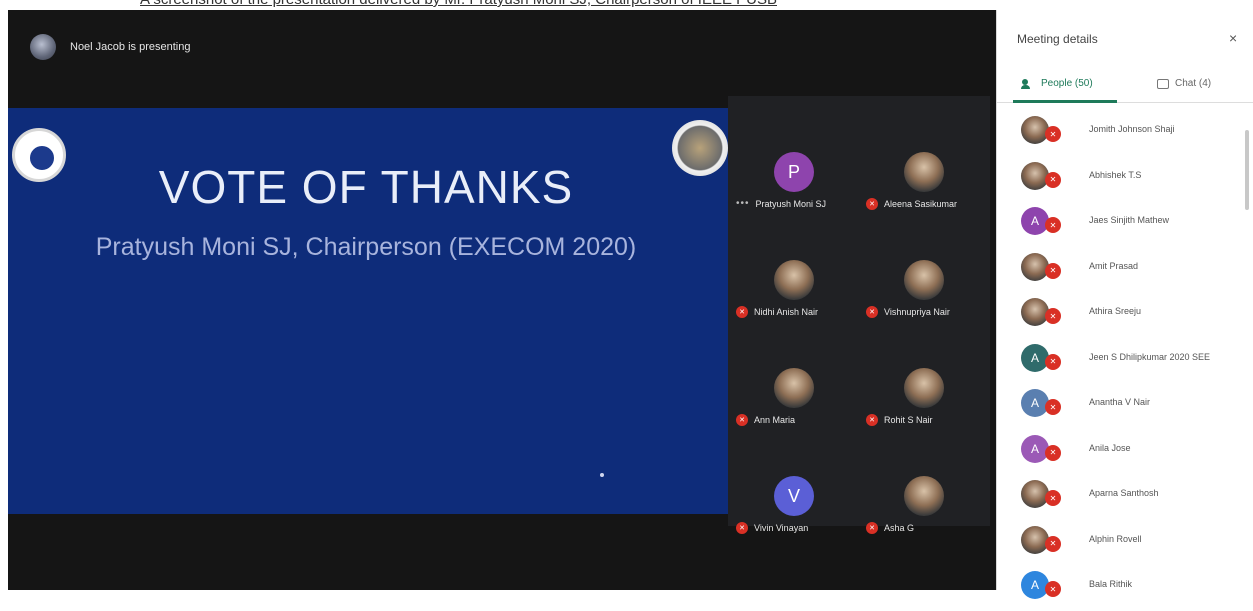 This screenshot has width=1253, height=611. I want to click on participant-name-row: ✕ Ann Maria, so click(765, 420).